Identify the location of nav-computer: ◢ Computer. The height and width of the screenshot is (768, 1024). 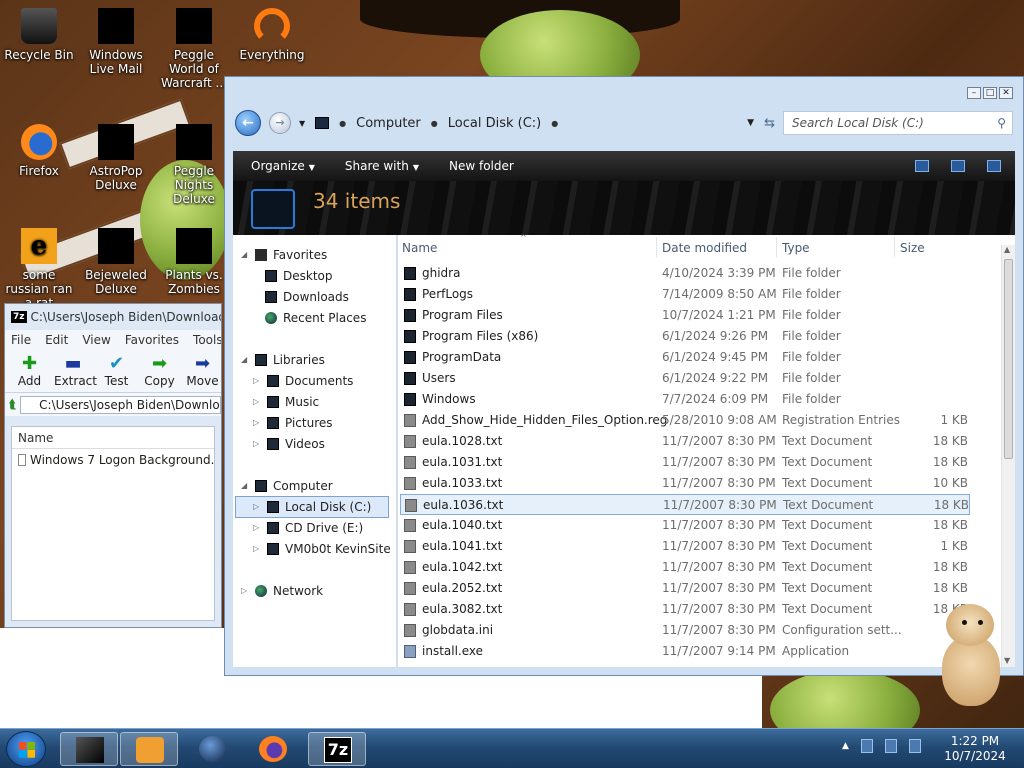
(287, 486).